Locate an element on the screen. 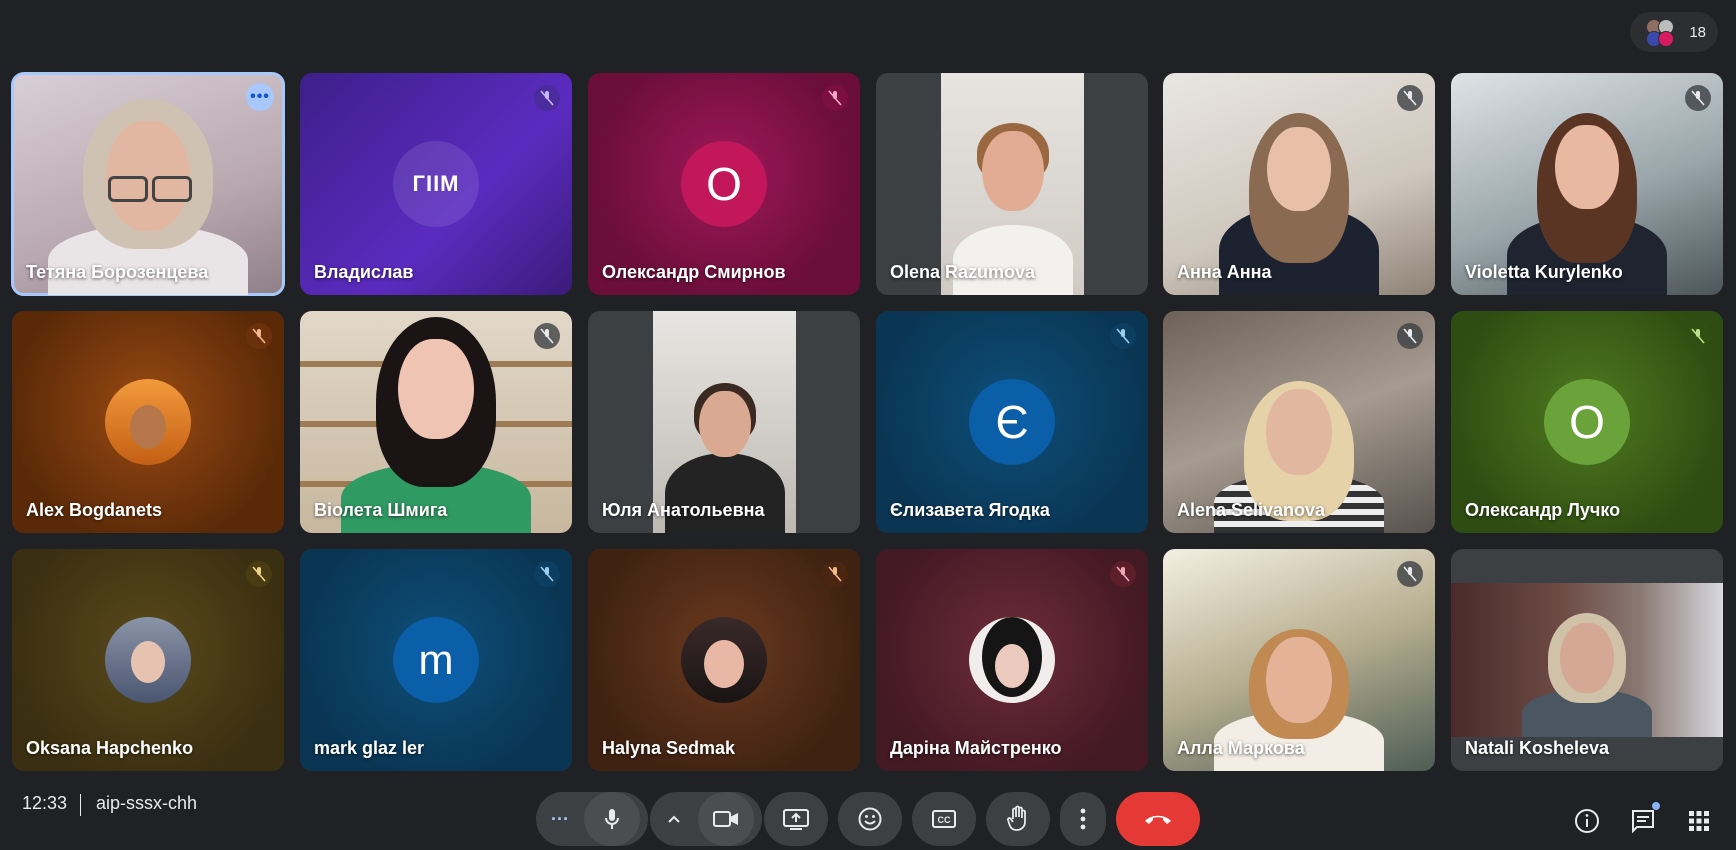  participant-name: Віолета Шмига is located at coordinates (381, 510).